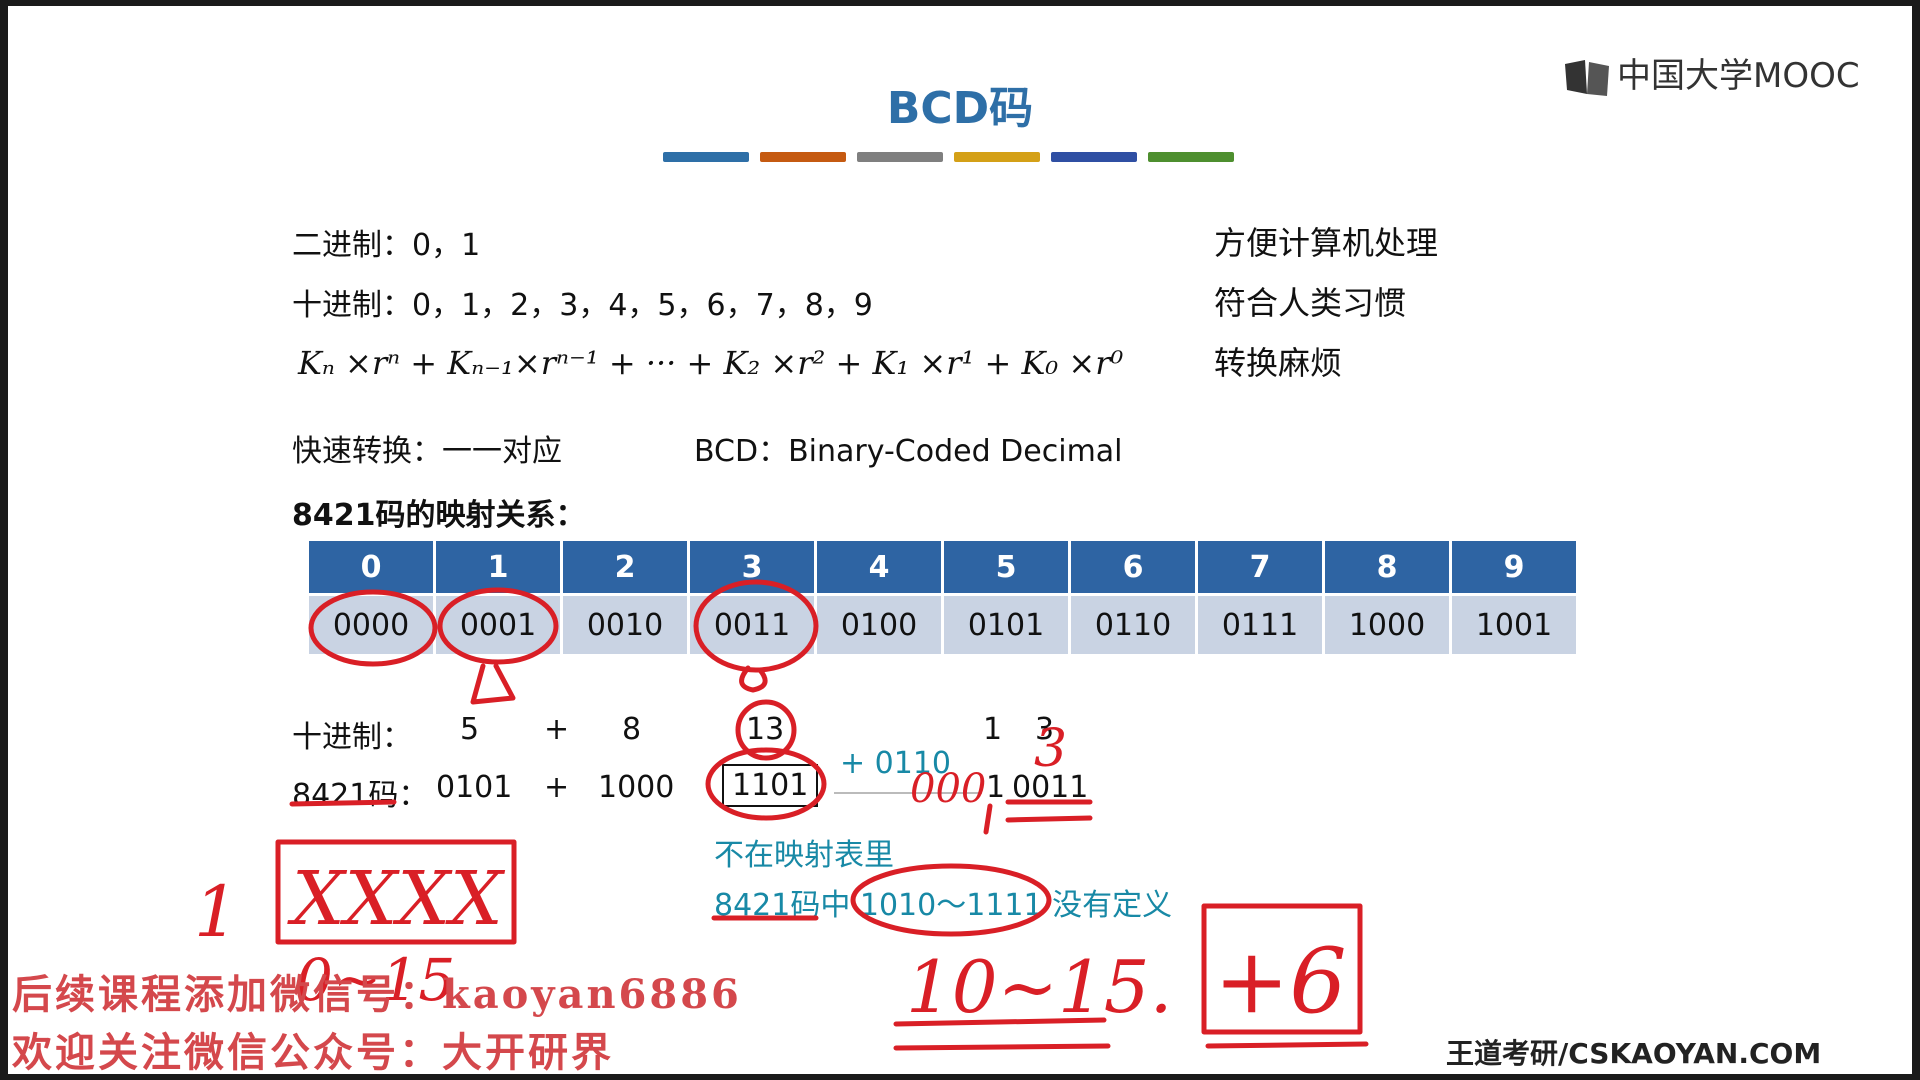  I want to click on hand-zeros: 000, so click(948, 789).